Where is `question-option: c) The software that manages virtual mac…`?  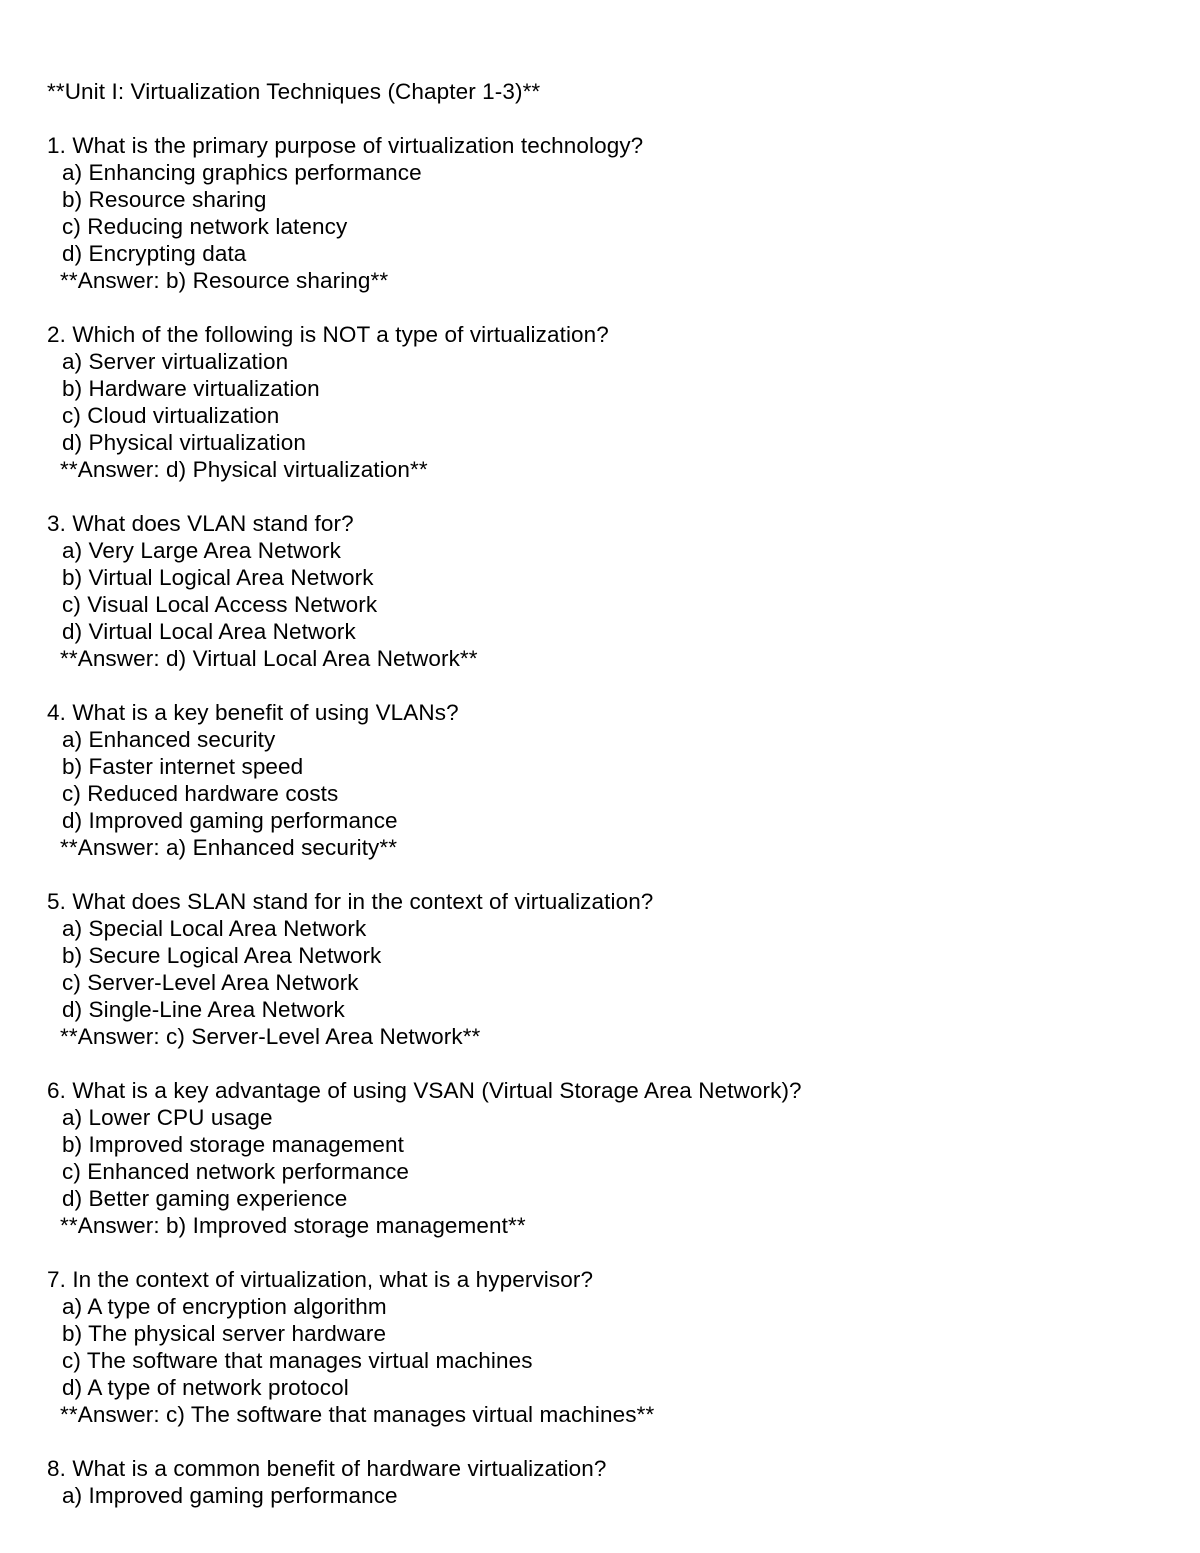
question-option: c) The software that manages virtual mac… is located at coordinates (297, 1360).